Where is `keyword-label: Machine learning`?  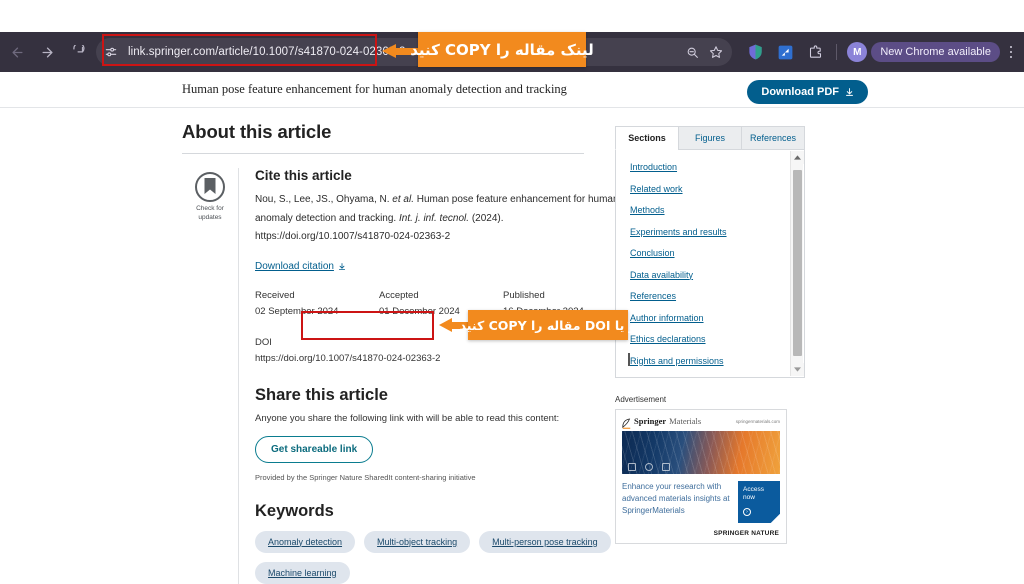
keyword-label: Machine learning is located at coordinates (302, 572).